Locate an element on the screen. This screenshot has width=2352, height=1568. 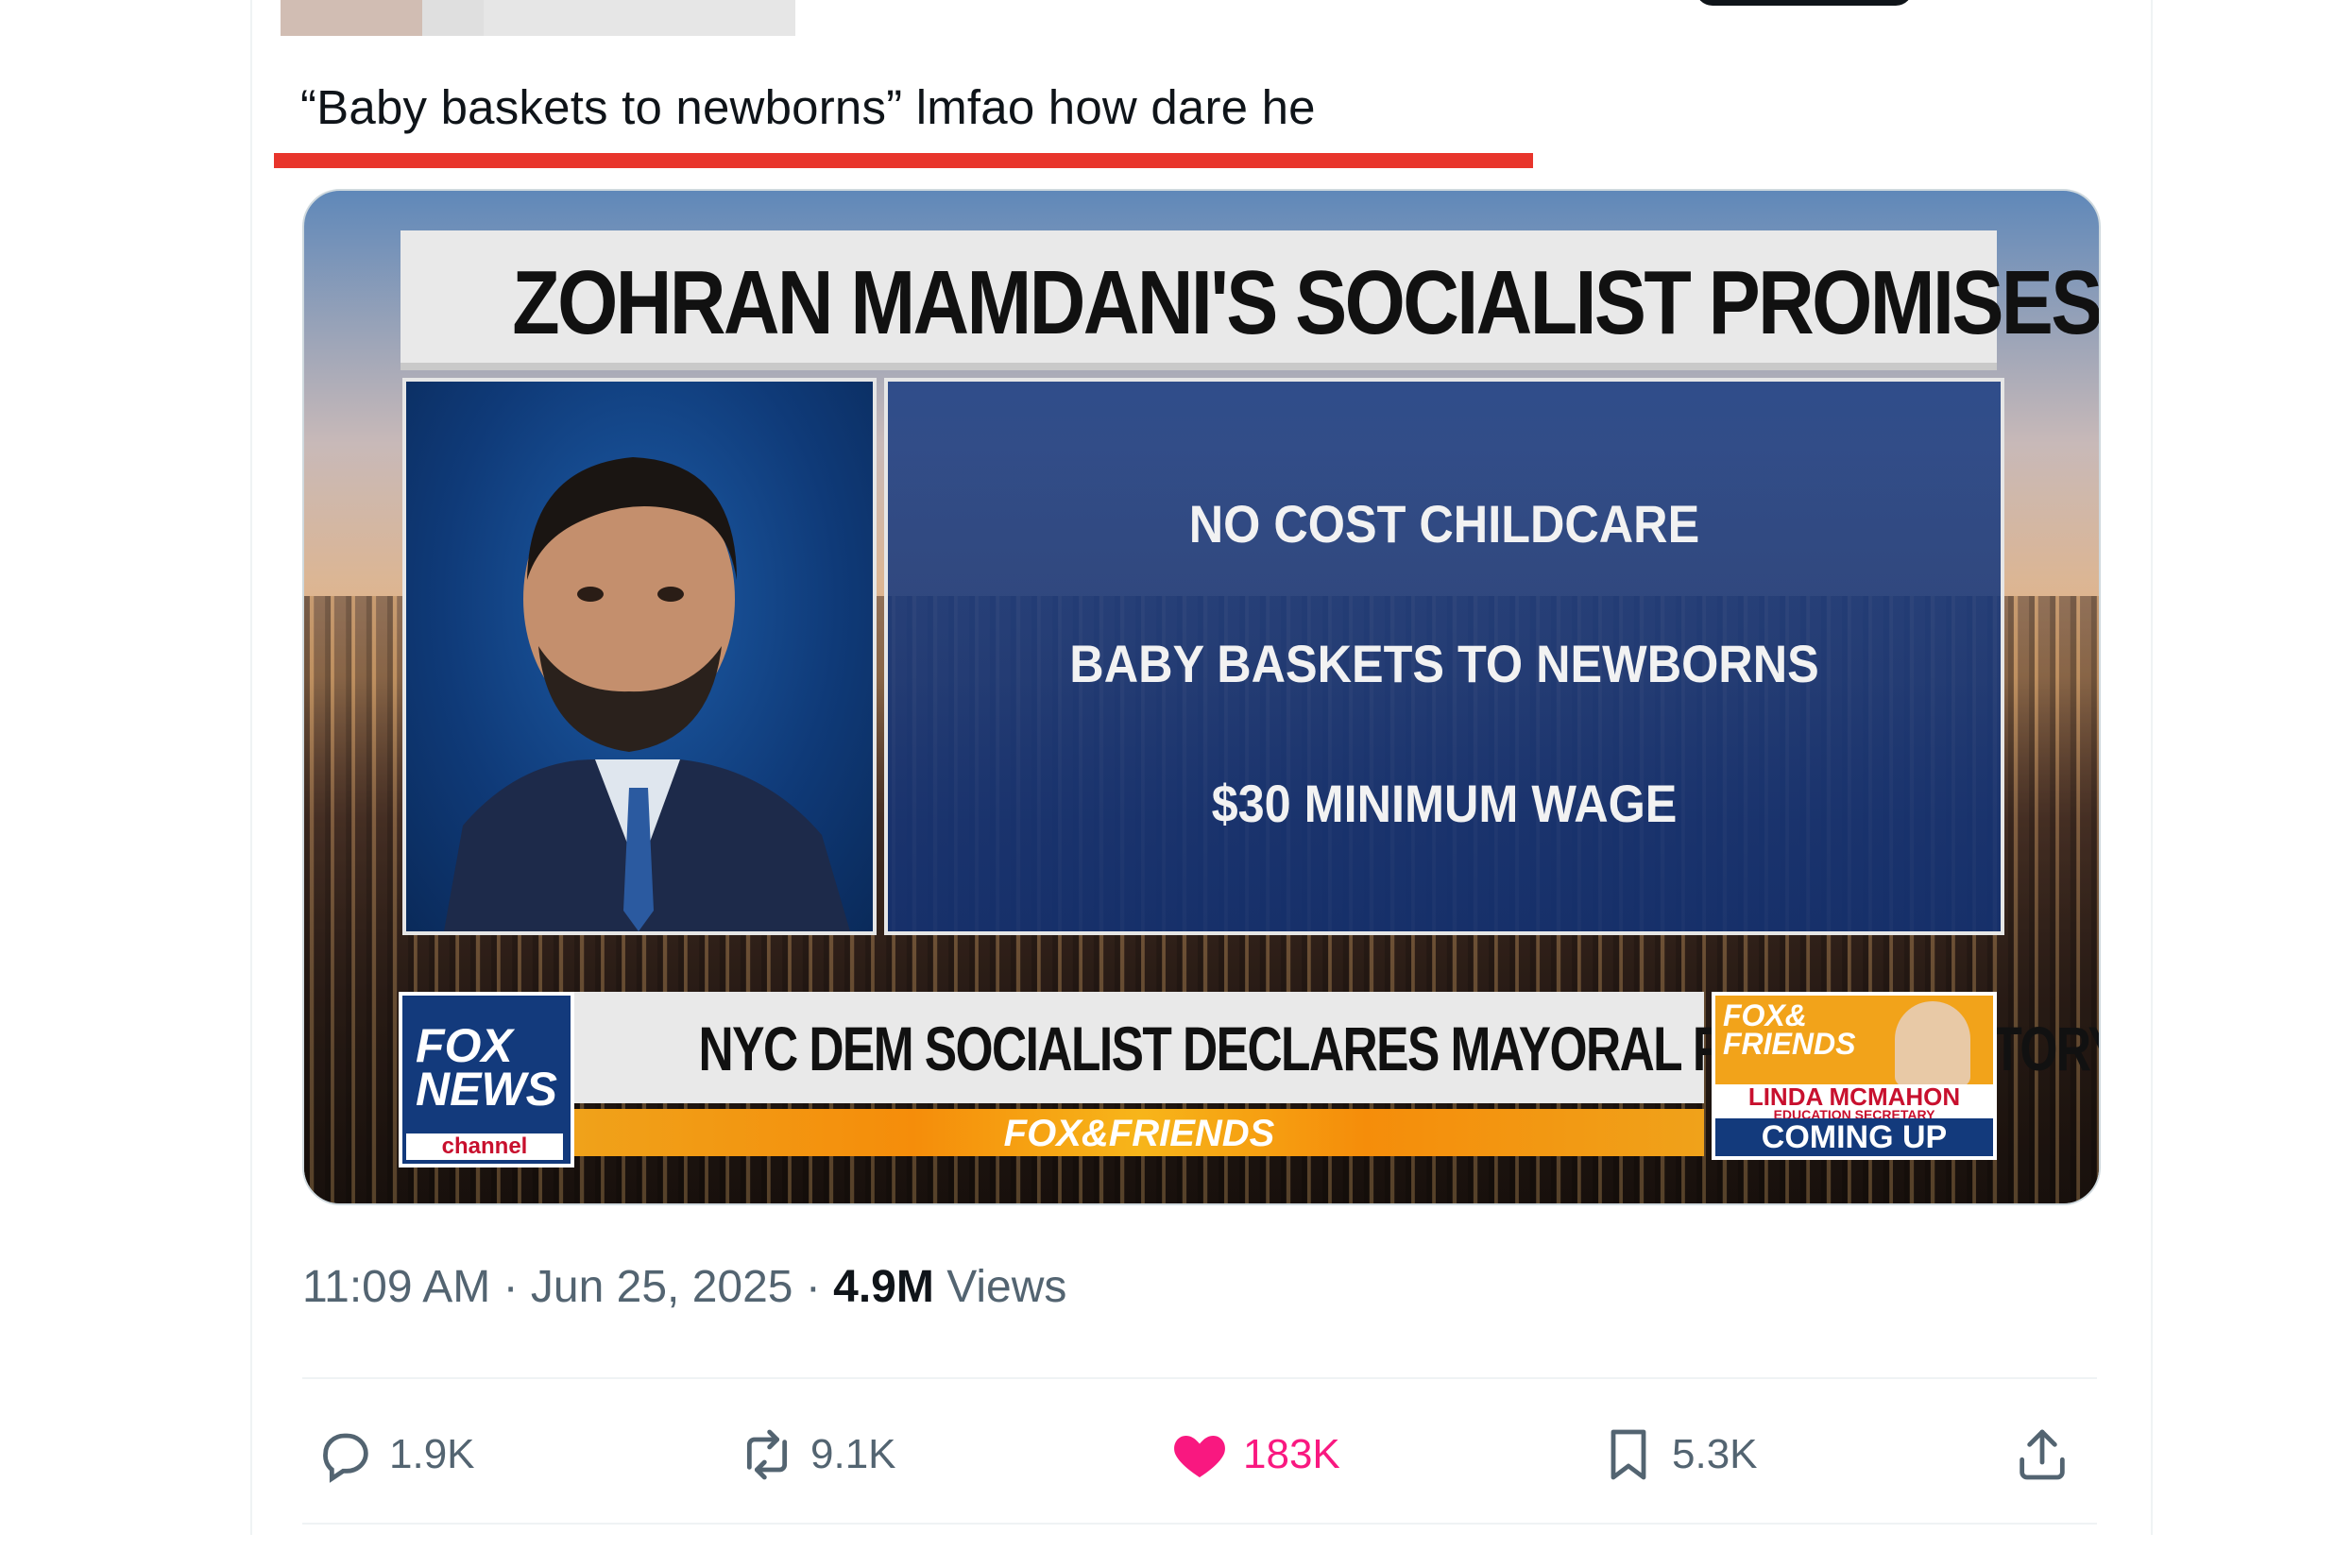
reply-button: 1.9K is located at coordinates (395, 1454).